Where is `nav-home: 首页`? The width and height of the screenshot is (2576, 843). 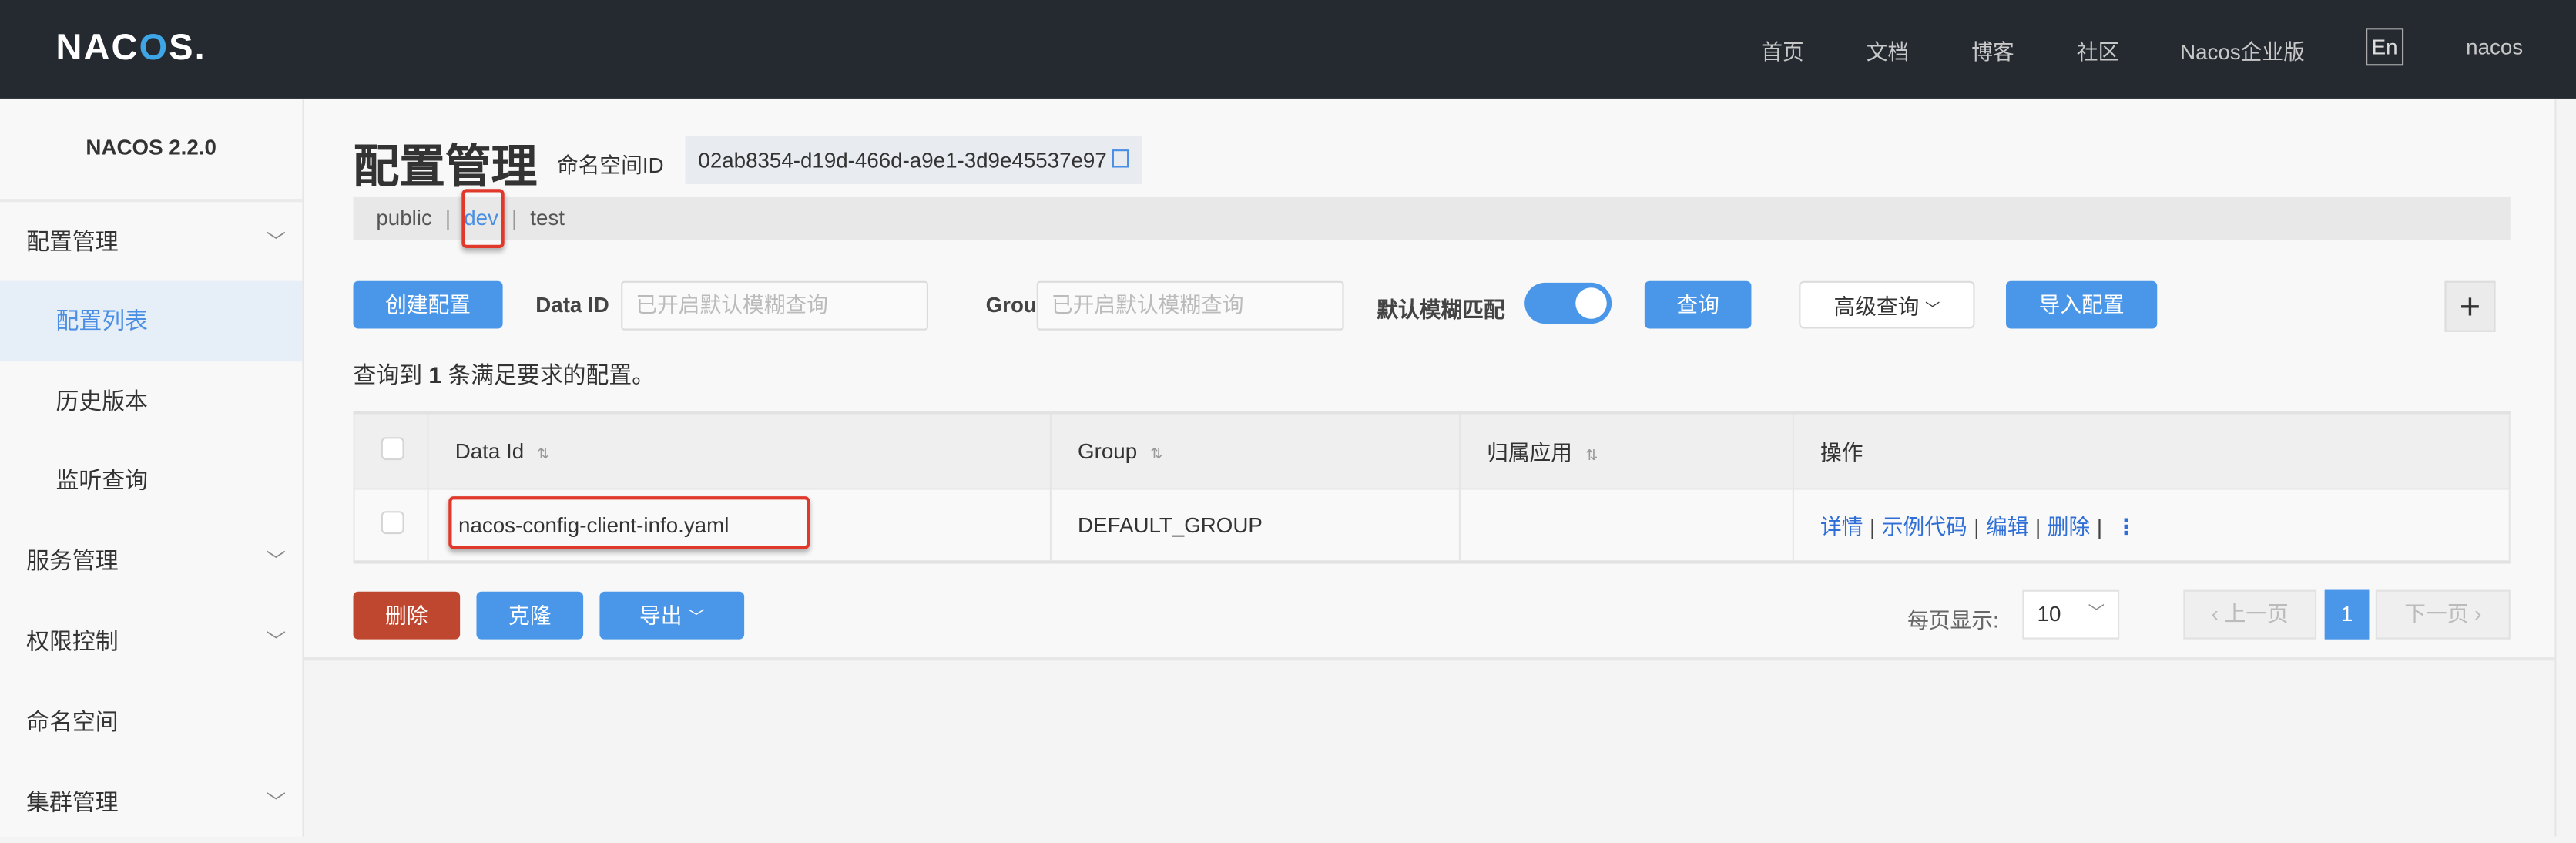 nav-home: 首页 is located at coordinates (1782, 50).